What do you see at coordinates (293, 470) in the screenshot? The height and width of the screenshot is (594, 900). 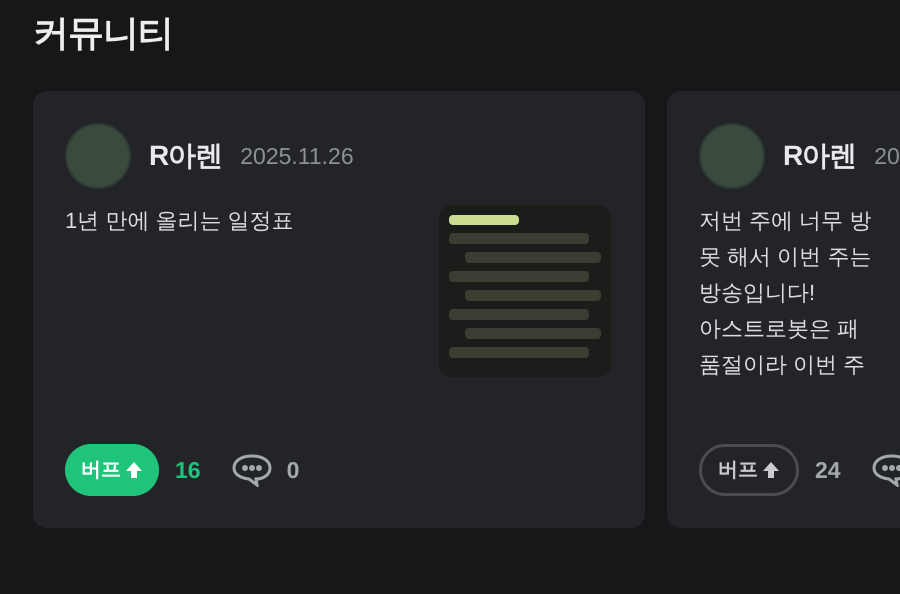 I see `comment-count: 0` at bounding box center [293, 470].